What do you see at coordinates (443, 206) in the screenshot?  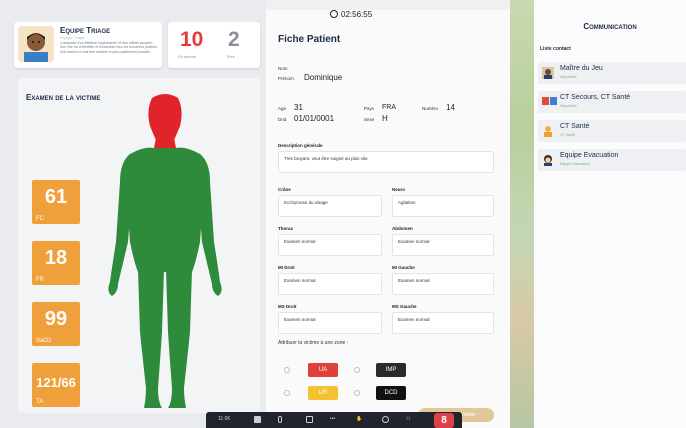 I see `neuro-field: Agitation` at bounding box center [443, 206].